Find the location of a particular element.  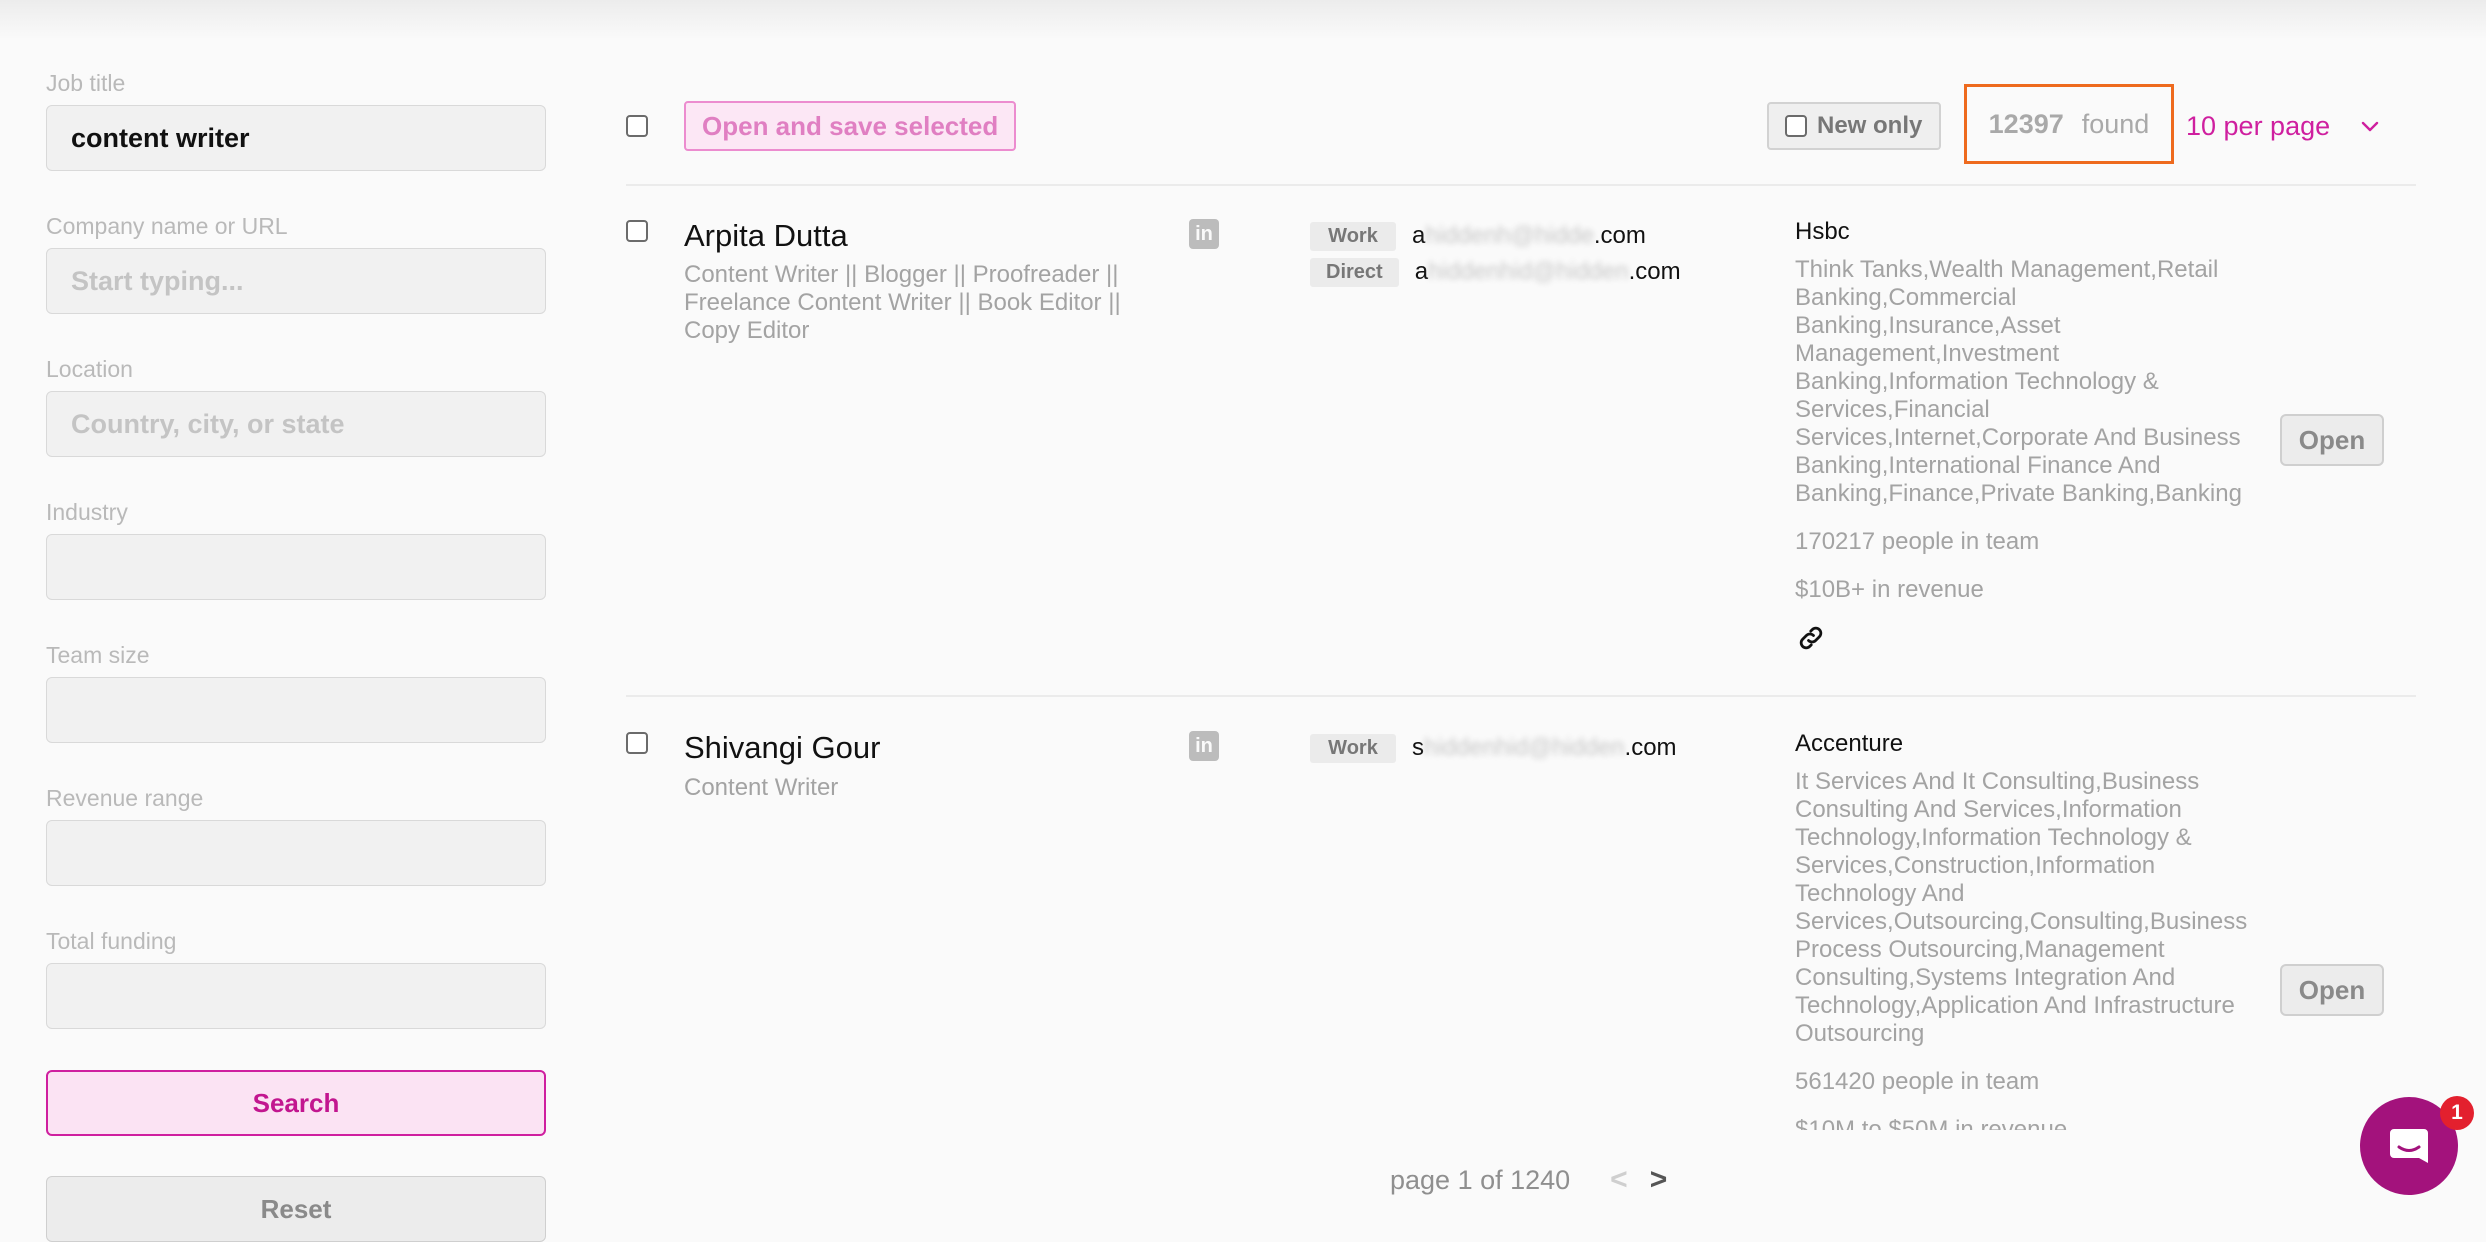

person-name: Shivangi Gour is located at coordinates (782, 748).